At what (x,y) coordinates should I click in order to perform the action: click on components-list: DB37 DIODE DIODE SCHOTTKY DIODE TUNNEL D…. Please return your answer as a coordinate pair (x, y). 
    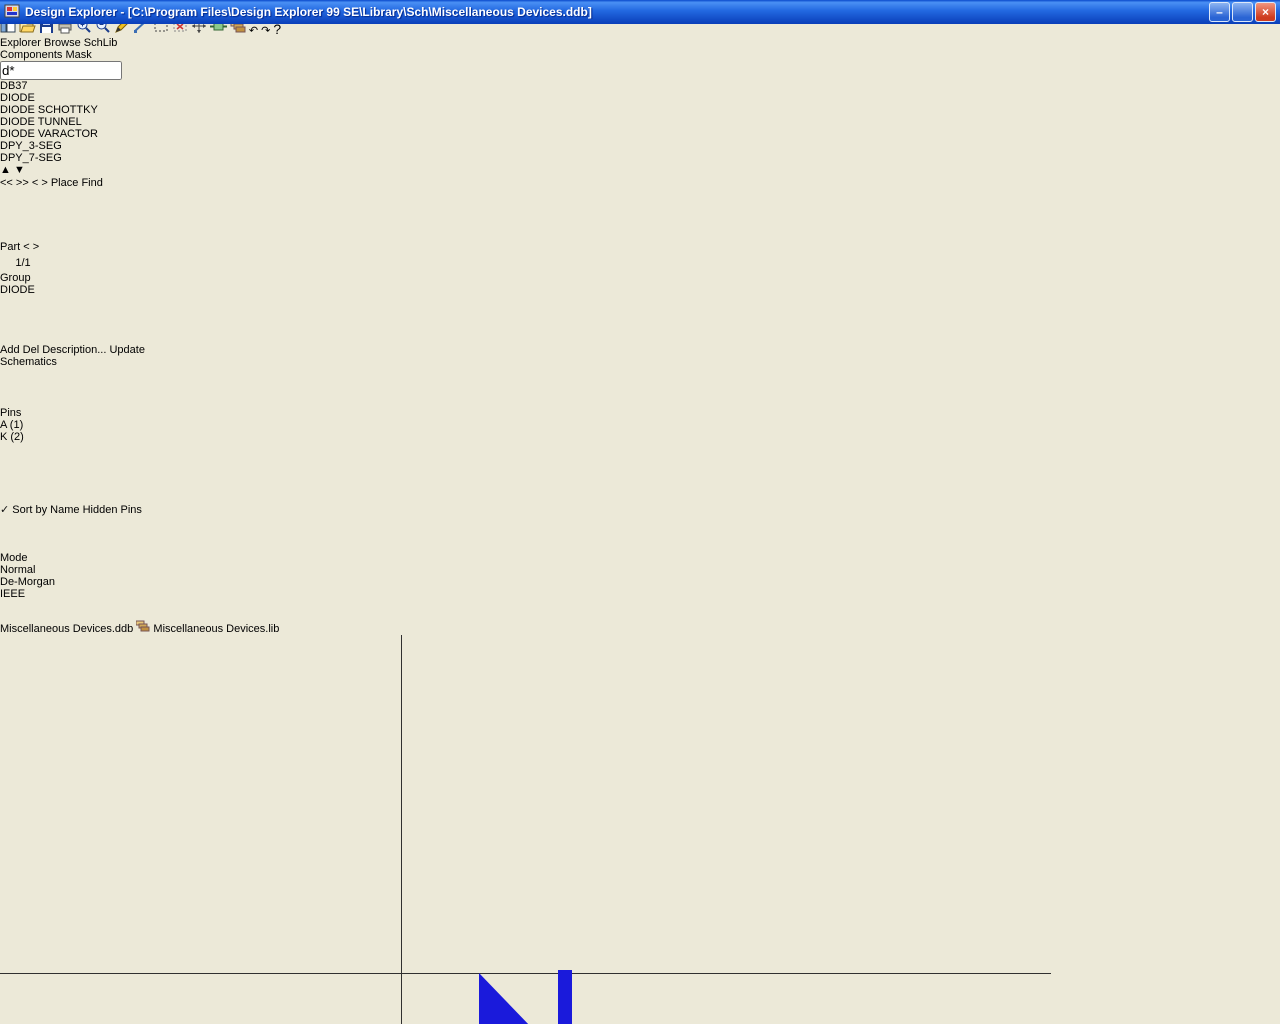
    Looking at the image, I should click on (82, 128).